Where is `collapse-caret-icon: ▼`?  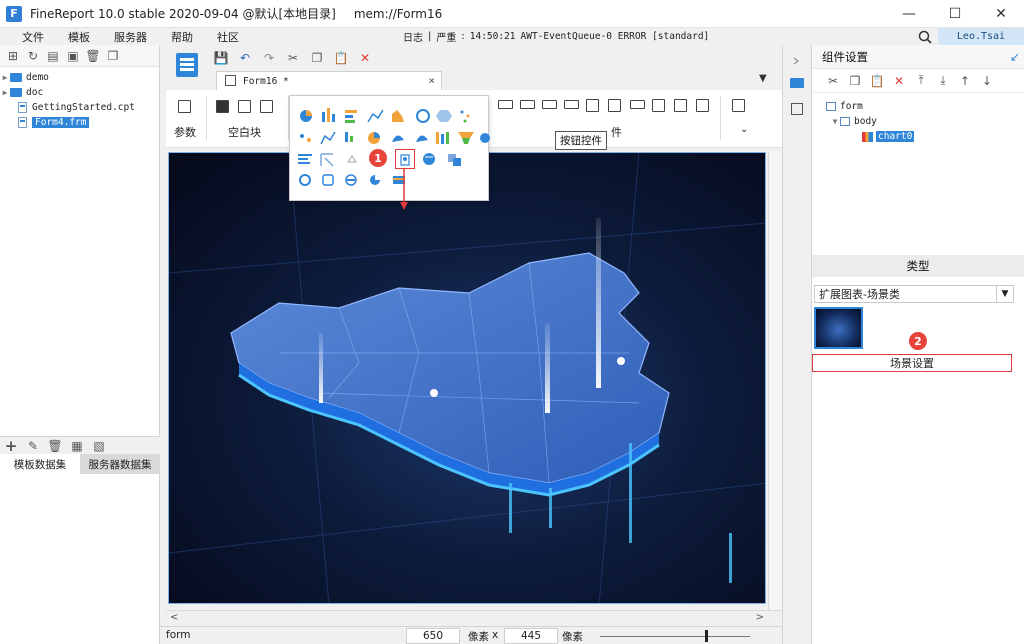
collapse-caret-icon: ▼ is located at coordinates (835, 121).